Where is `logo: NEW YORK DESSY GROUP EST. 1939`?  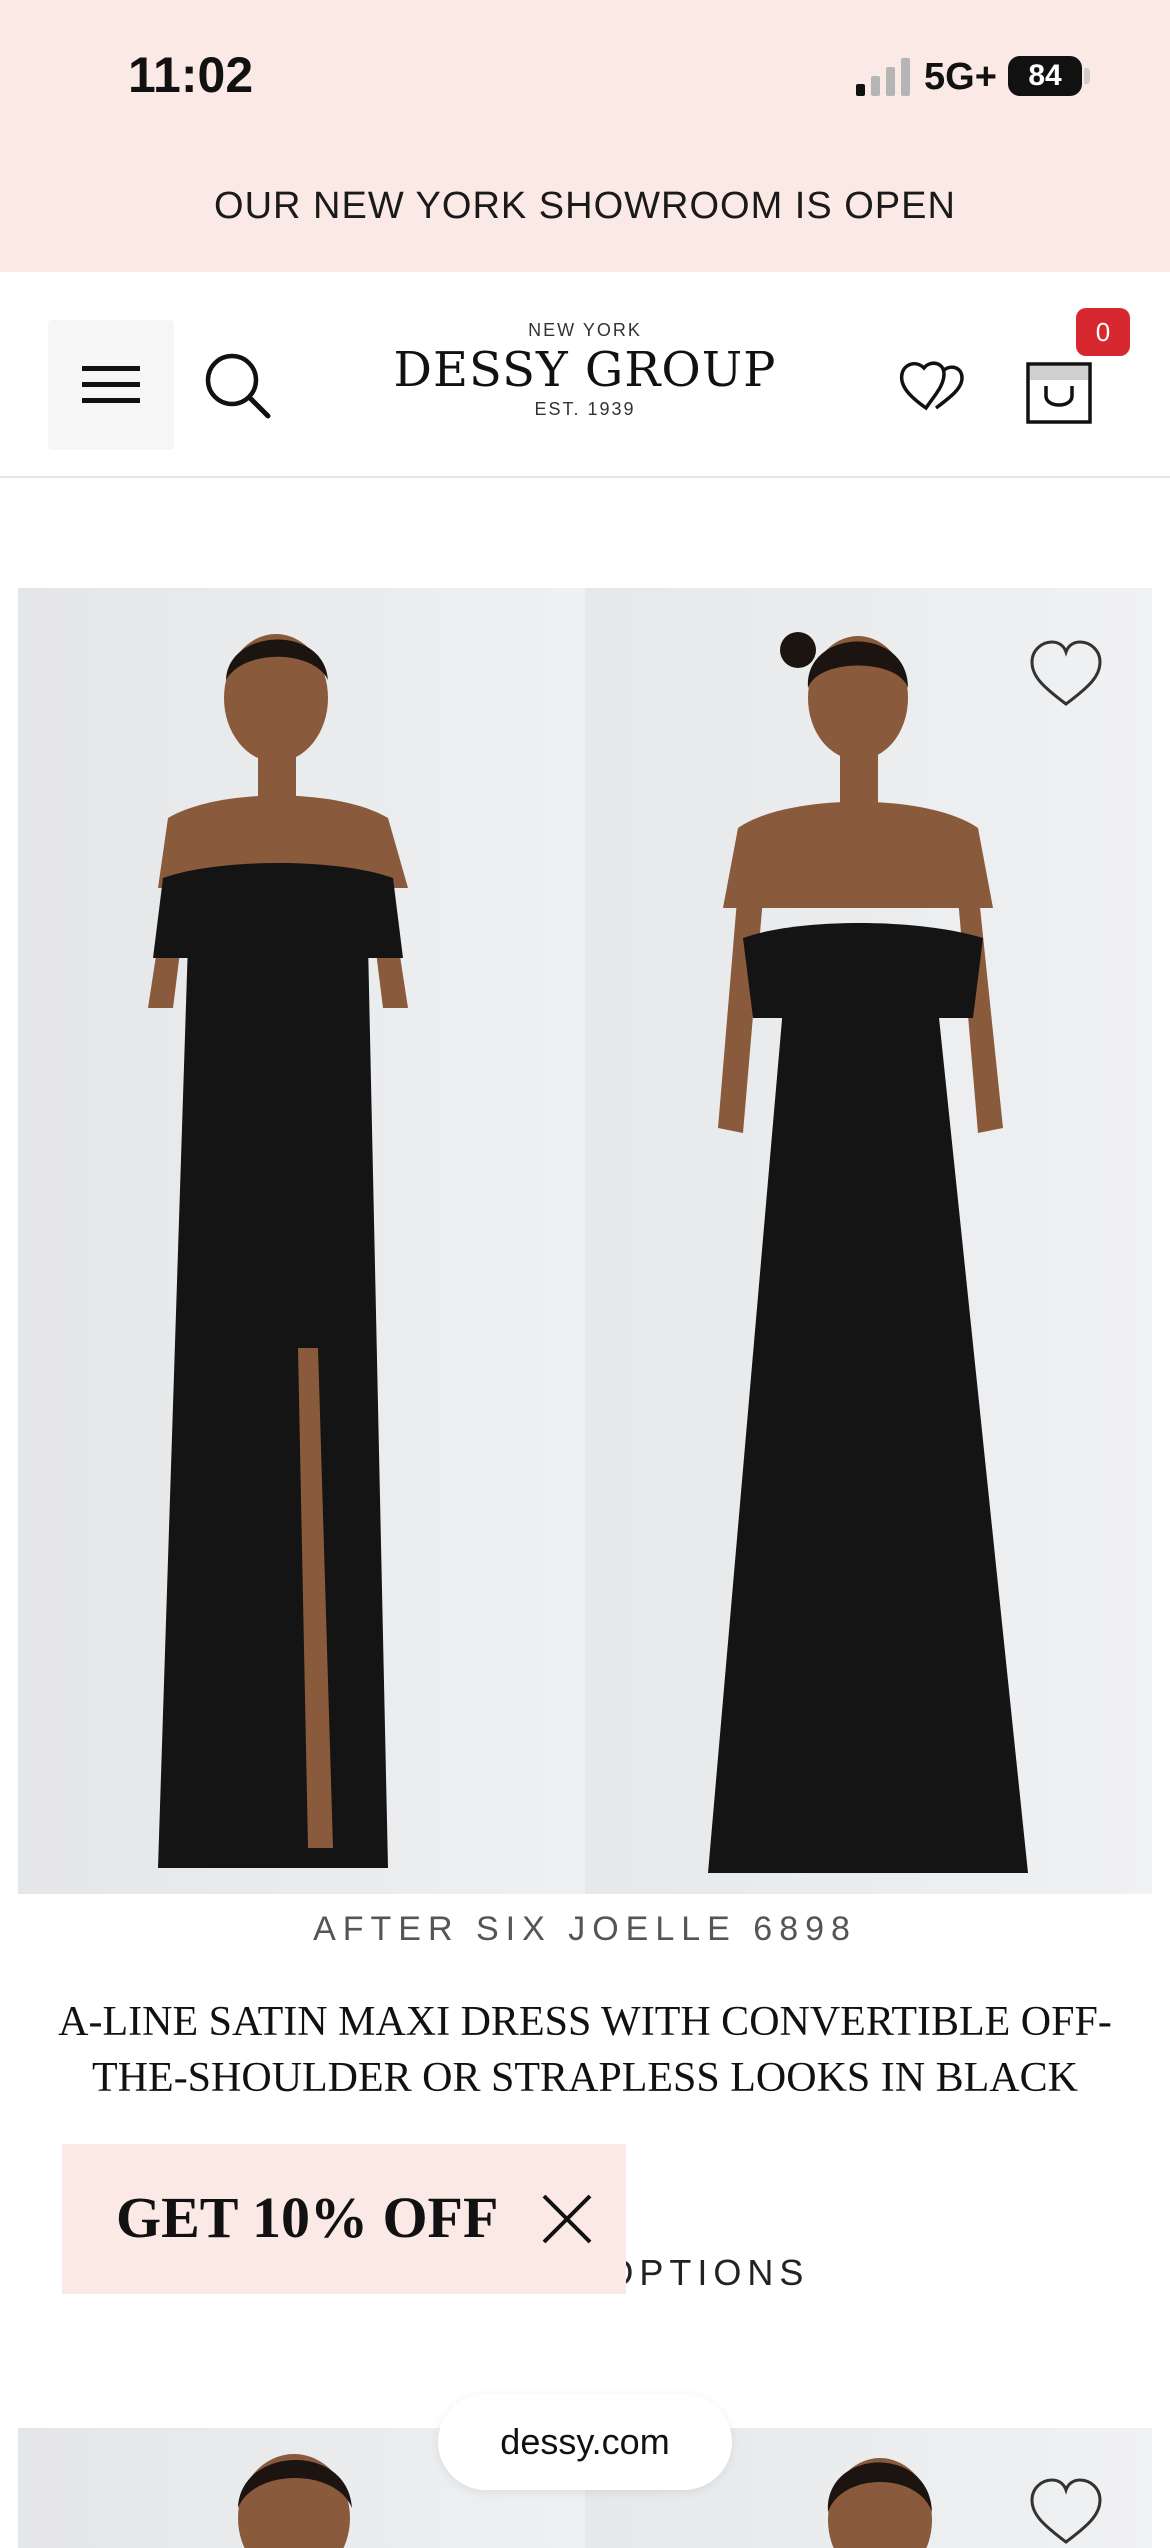 logo: NEW YORK DESSY GROUP EST. 1939 is located at coordinates (585, 370).